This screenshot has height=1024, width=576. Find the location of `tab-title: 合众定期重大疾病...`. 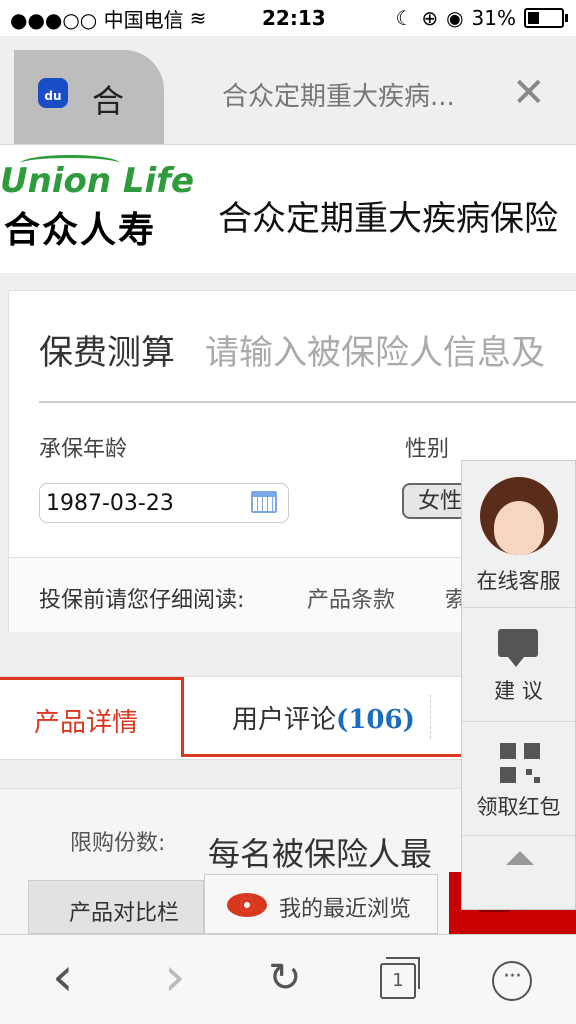

tab-title: 合众定期重大疾病... is located at coordinates (338, 94).